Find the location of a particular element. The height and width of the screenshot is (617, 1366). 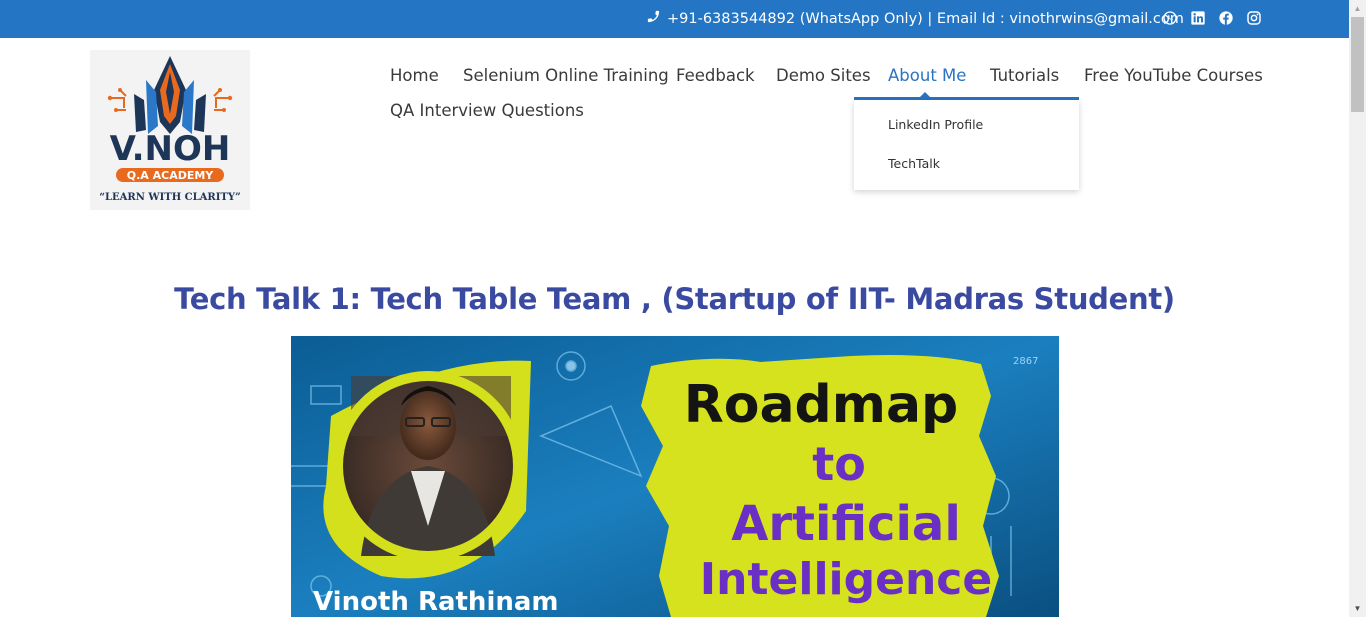

social-links is located at coordinates (1212, 18).